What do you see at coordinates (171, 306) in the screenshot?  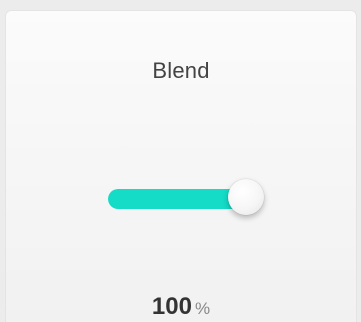 I see `blend-value: 100` at bounding box center [171, 306].